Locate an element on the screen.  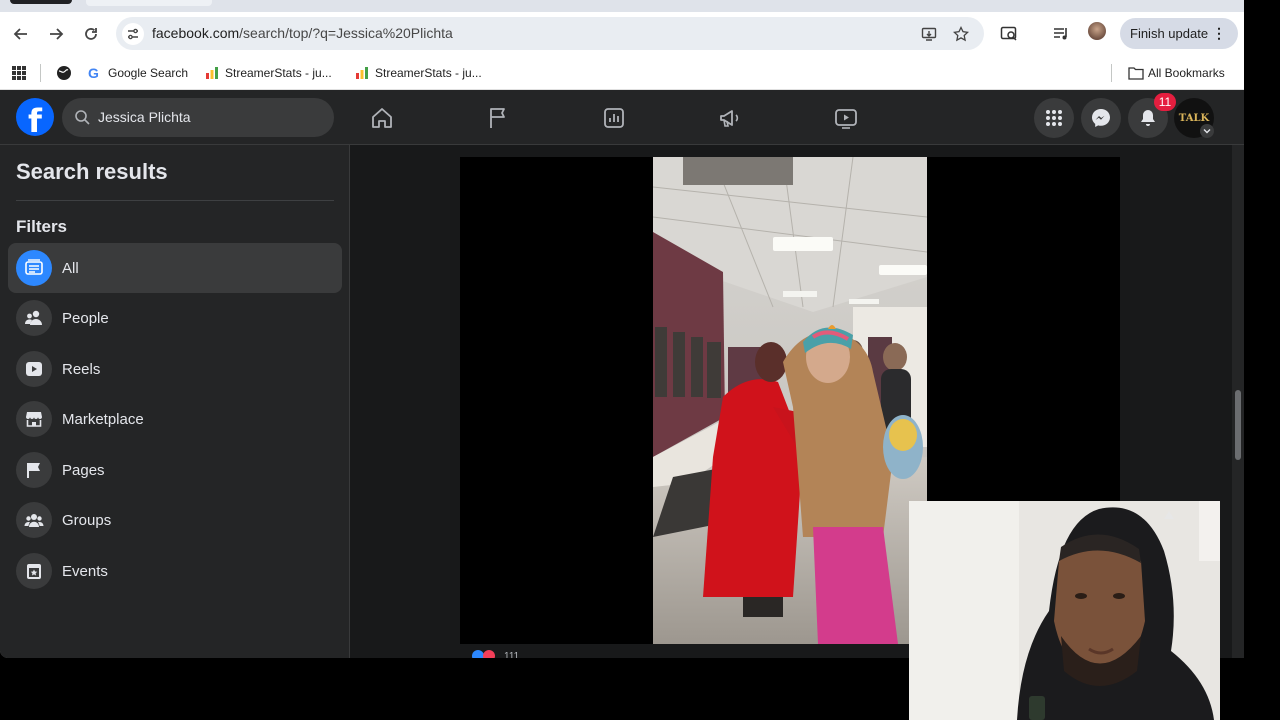
reaction-count: 111 is located at coordinates (512, 654).